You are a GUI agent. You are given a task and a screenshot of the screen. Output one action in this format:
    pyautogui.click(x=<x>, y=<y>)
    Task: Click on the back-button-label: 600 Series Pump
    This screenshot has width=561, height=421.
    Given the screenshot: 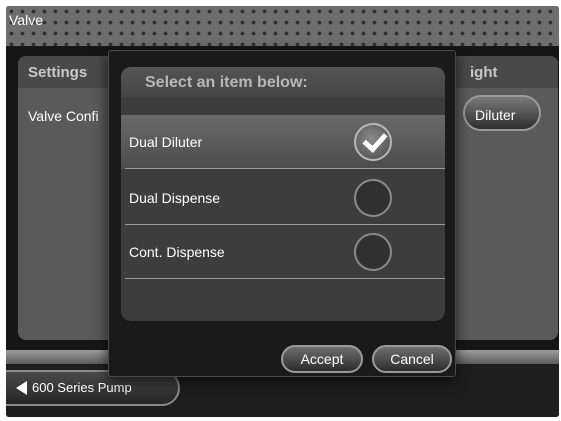 What is the action you would take?
    pyautogui.click(x=82, y=387)
    